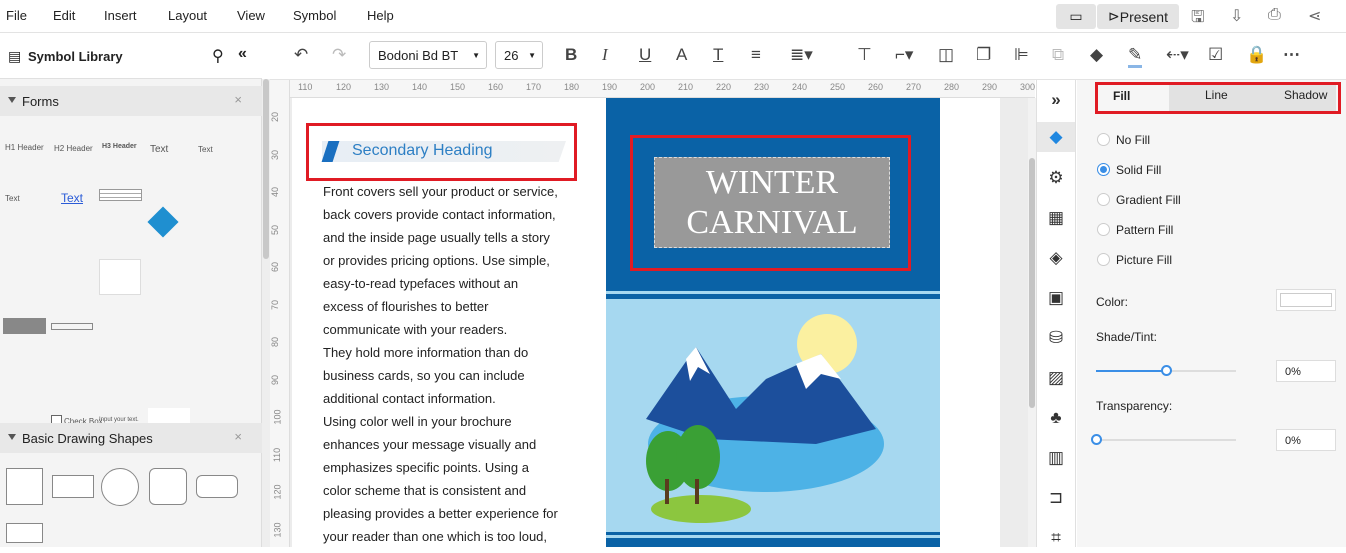 The width and height of the screenshot is (1346, 553). I want to click on font-family-select: Bodoni Bd BT ▼, so click(428, 55).